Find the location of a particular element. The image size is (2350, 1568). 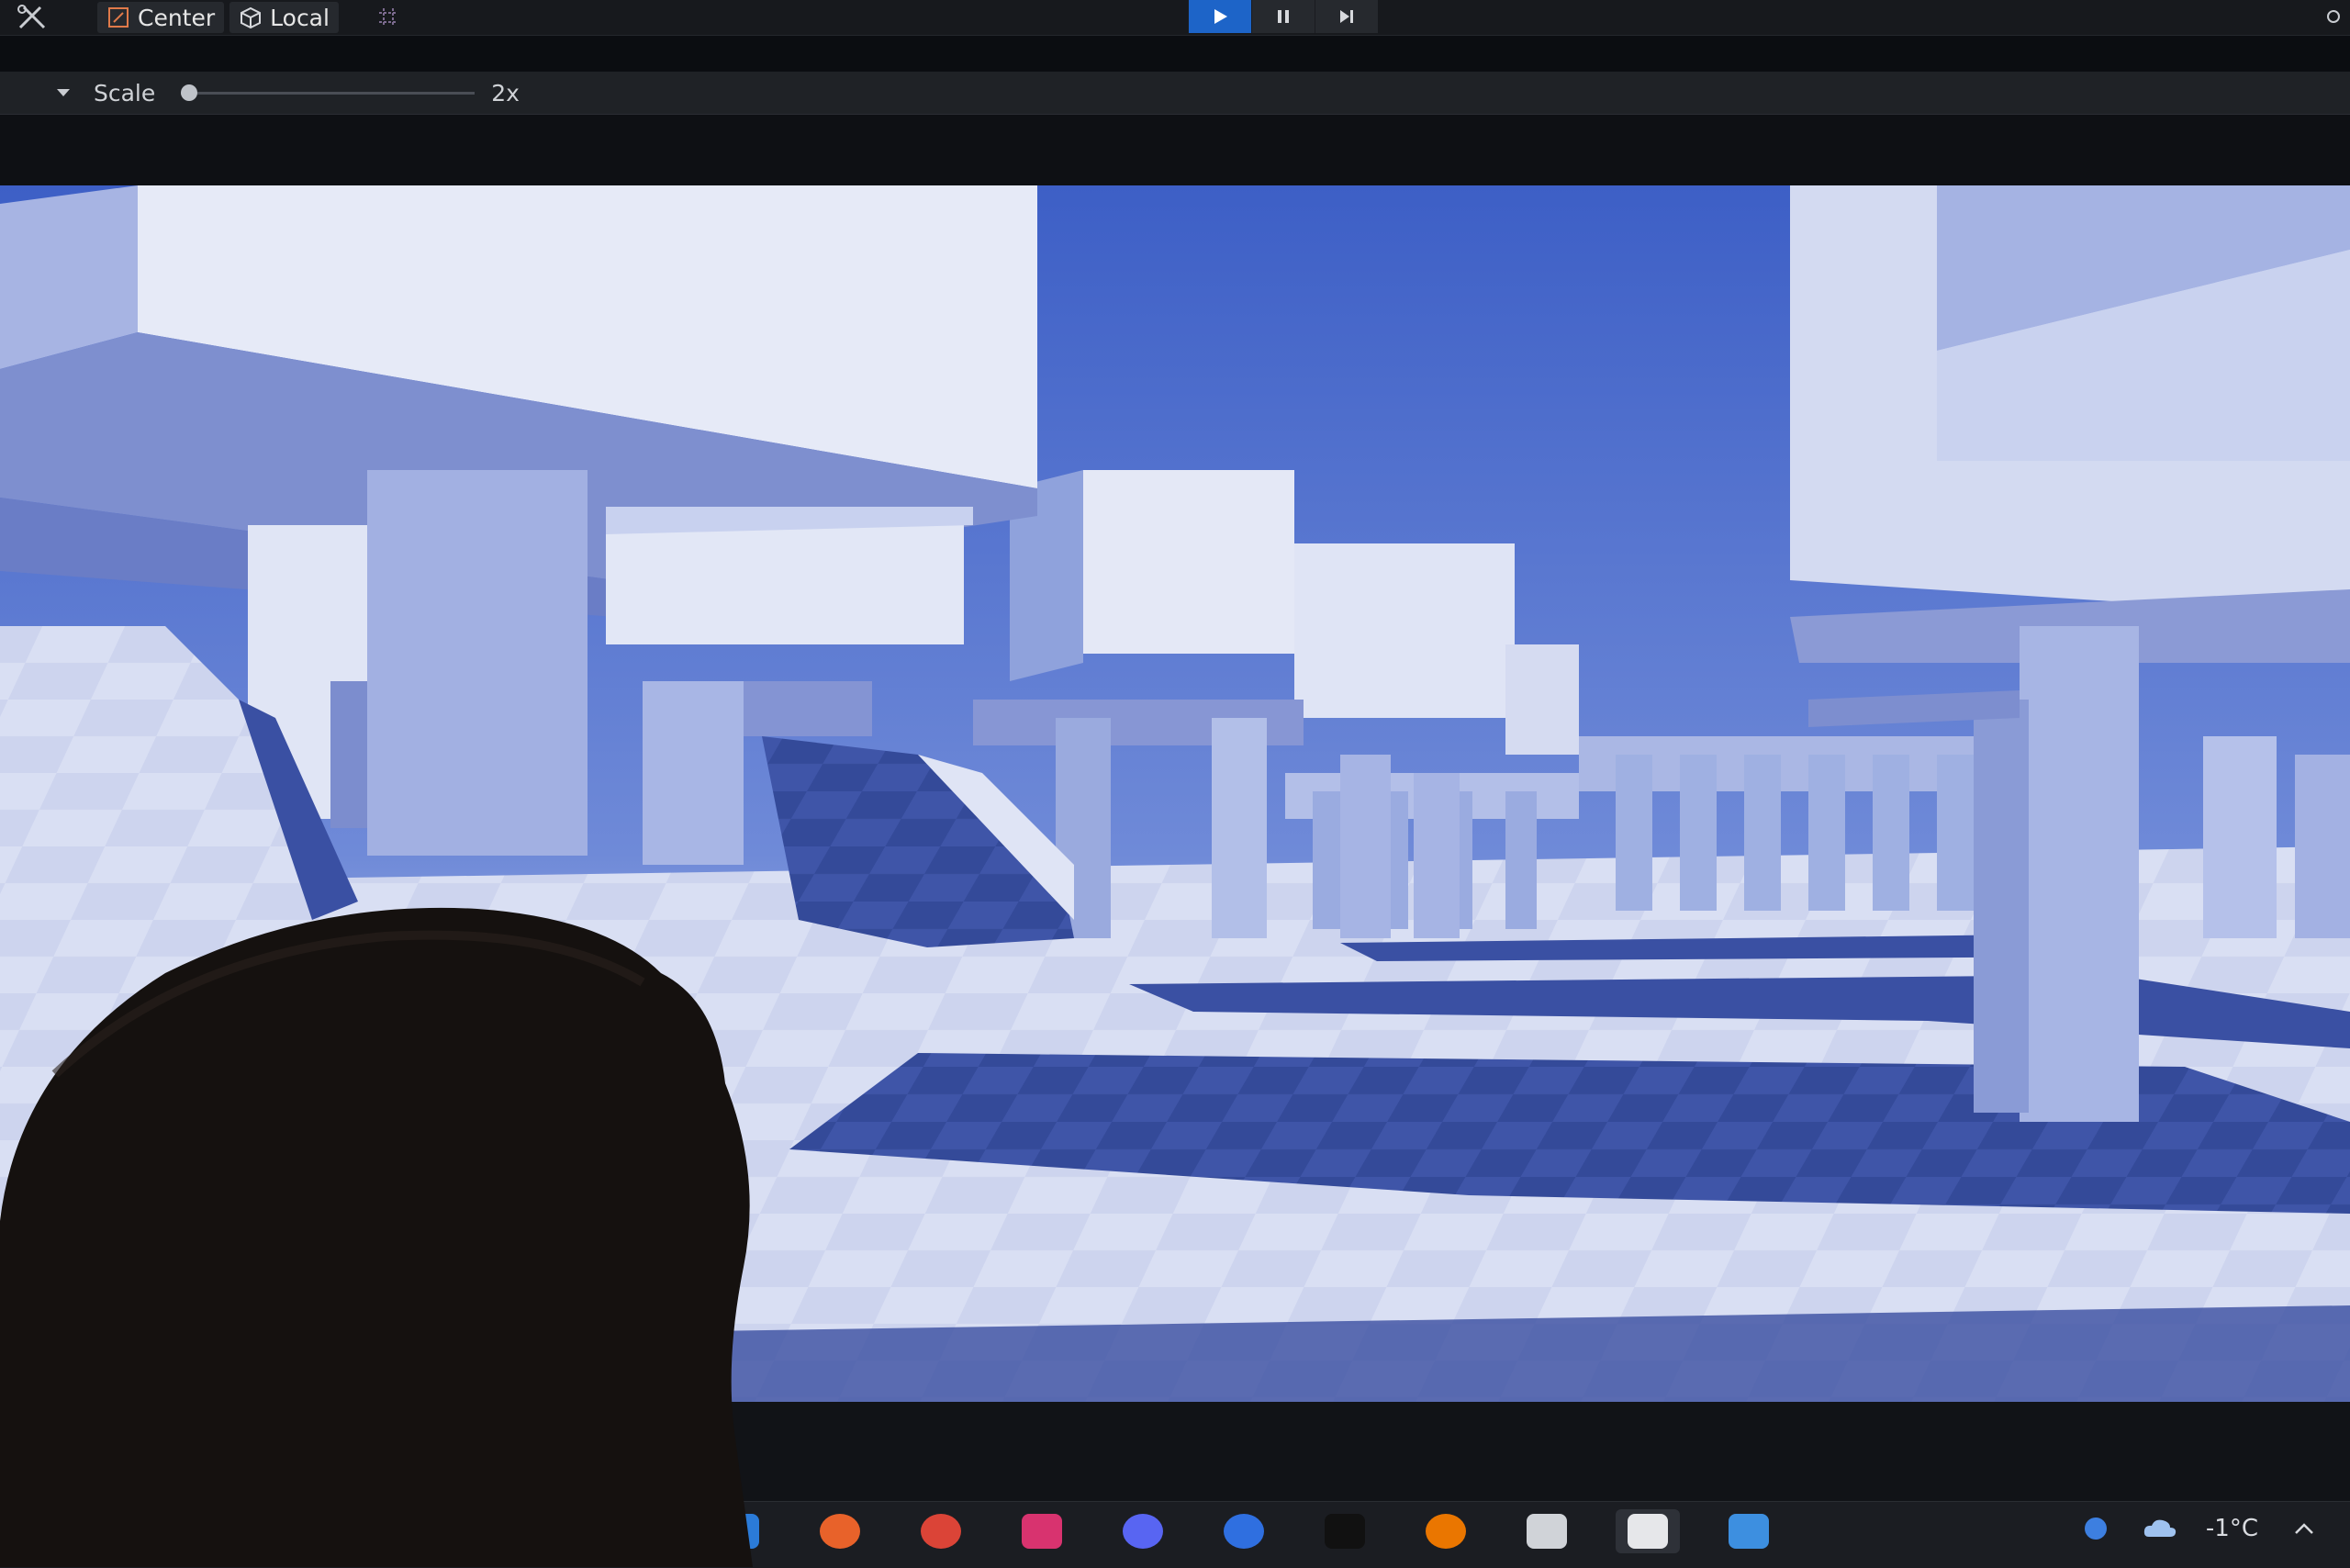

weather-temperature: -1°C is located at coordinates (2231, 1528).